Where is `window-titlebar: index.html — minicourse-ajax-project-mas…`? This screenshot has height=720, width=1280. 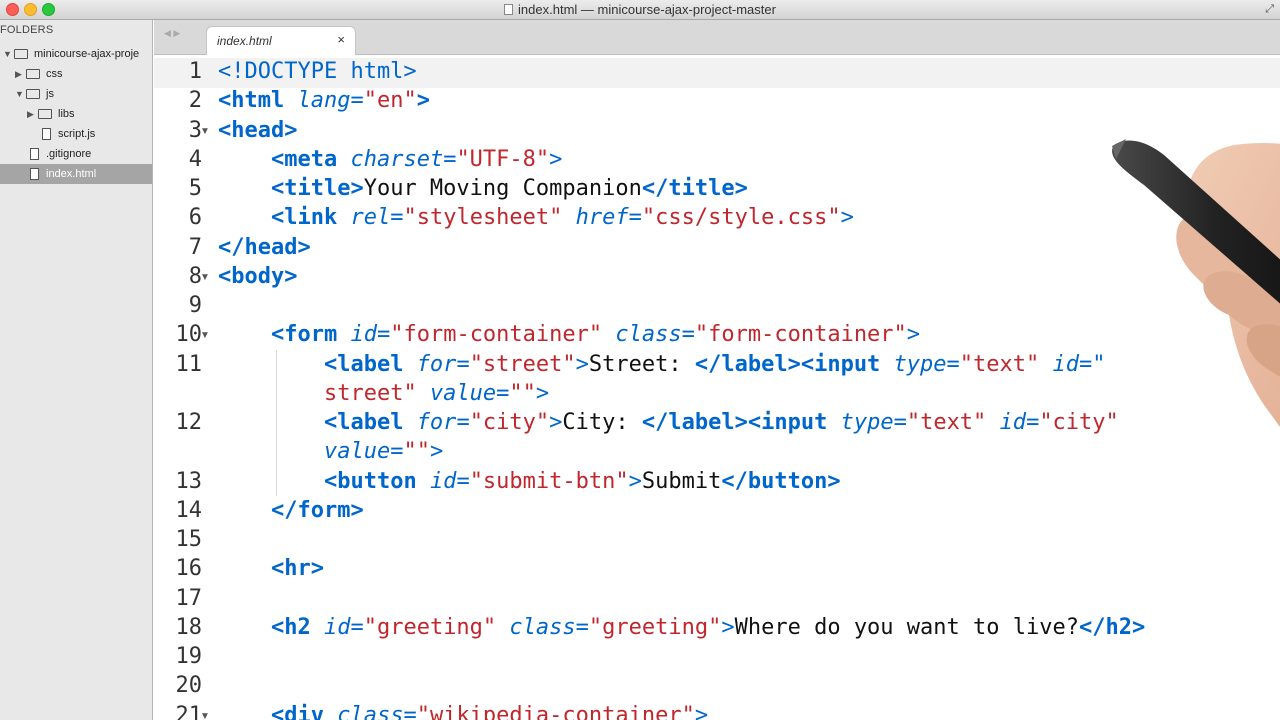
window-titlebar: index.html — minicourse-ajax-project-mas… is located at coordinates (640, 10).